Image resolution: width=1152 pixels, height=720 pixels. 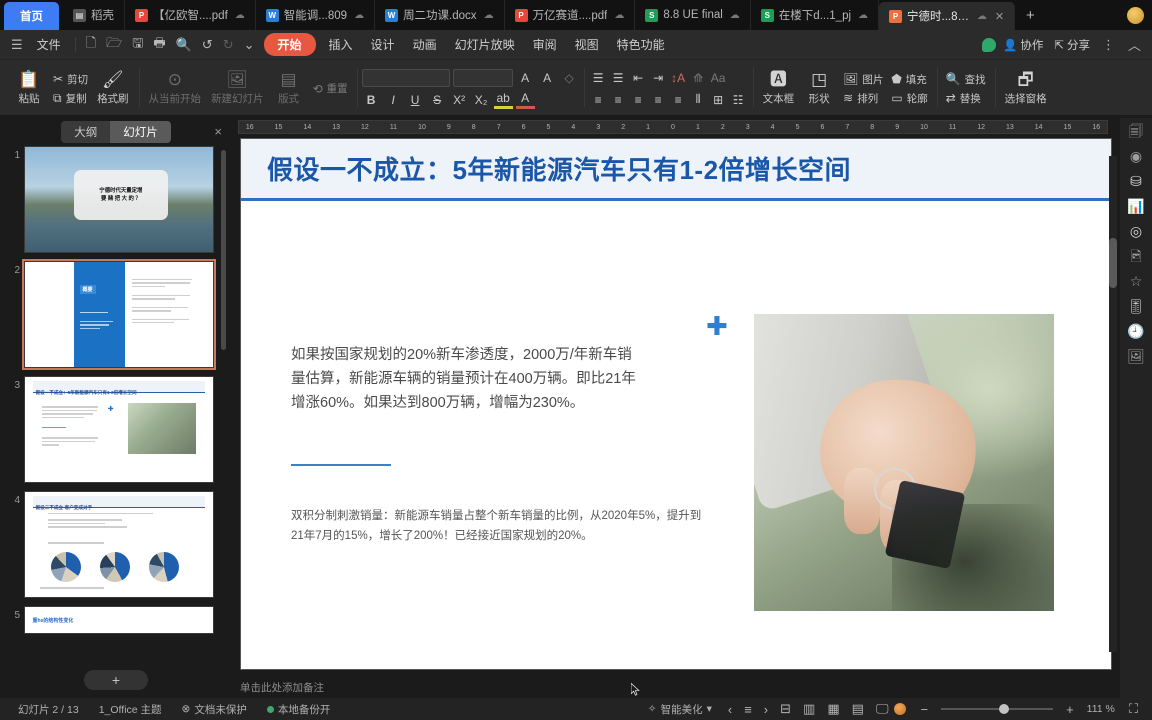 I want to click on canvas-vertical-scrollbar, so click(x=1113, y=404).